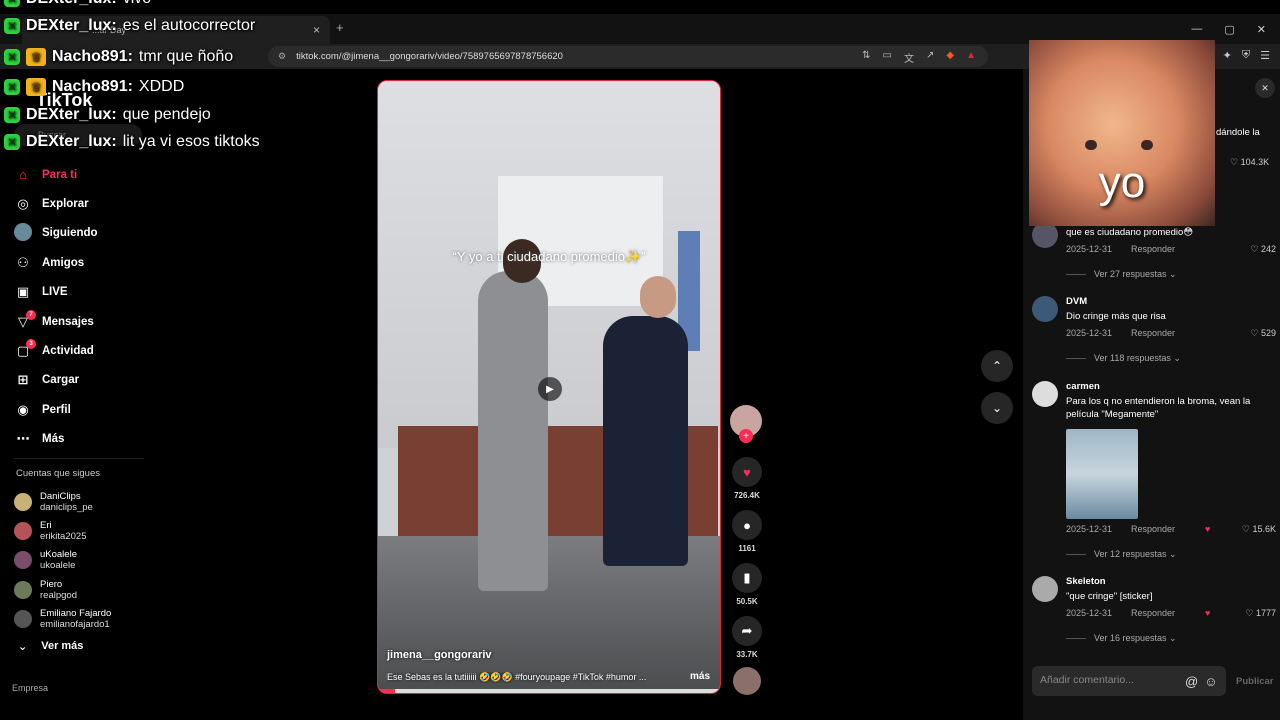  What do you see at coordinates (1246, 55) in the screenshot?
I see `wallet-icon: ⛨` at bounding box center [1246, 55].